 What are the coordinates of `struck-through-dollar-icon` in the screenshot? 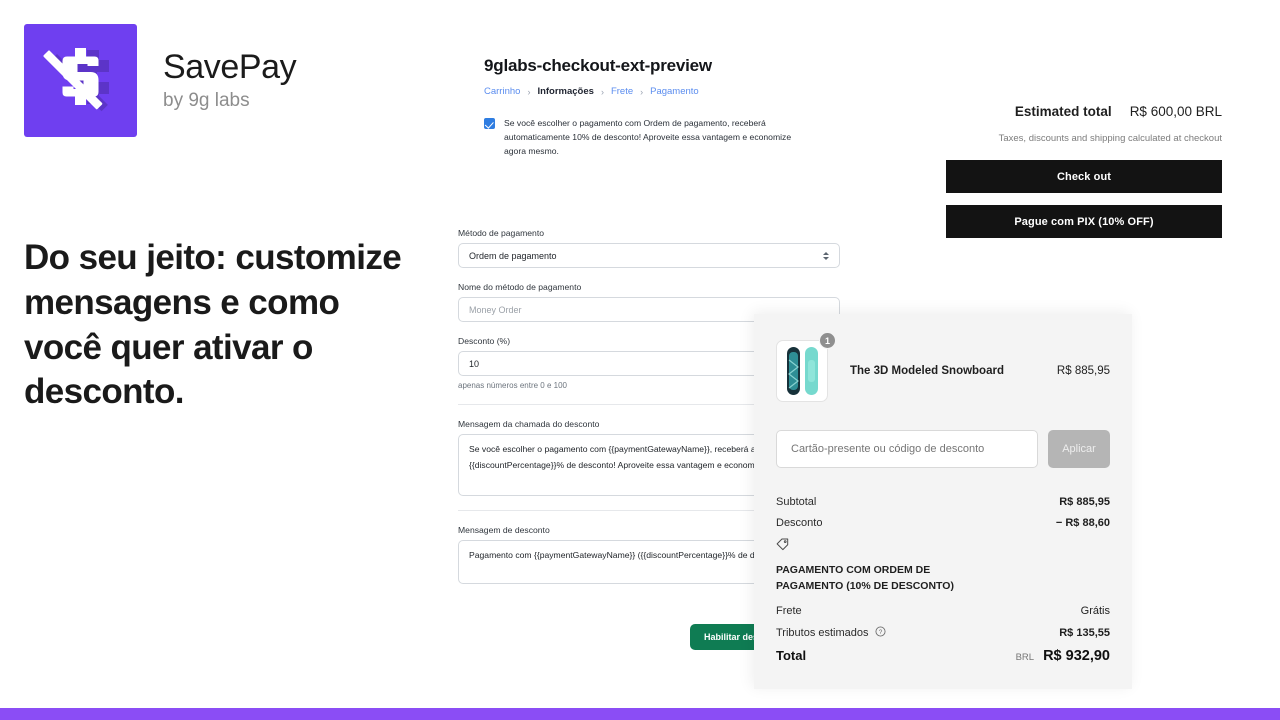 It's located at (76, 80).